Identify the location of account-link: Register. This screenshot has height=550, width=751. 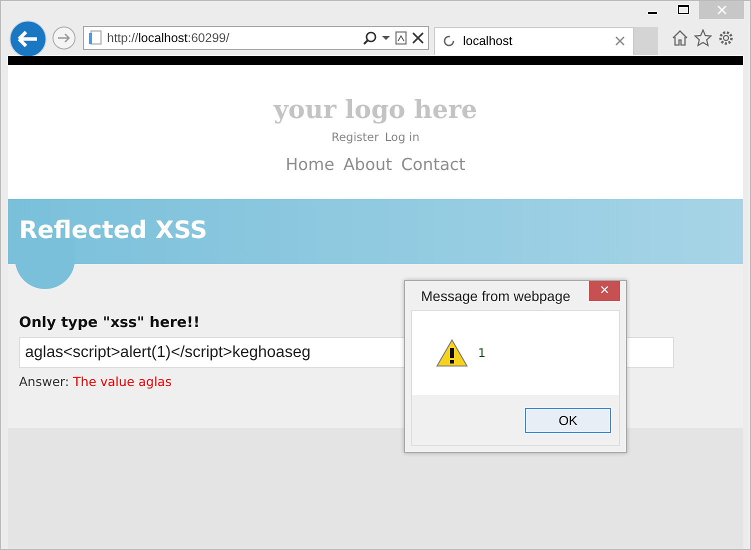
(355, 137).